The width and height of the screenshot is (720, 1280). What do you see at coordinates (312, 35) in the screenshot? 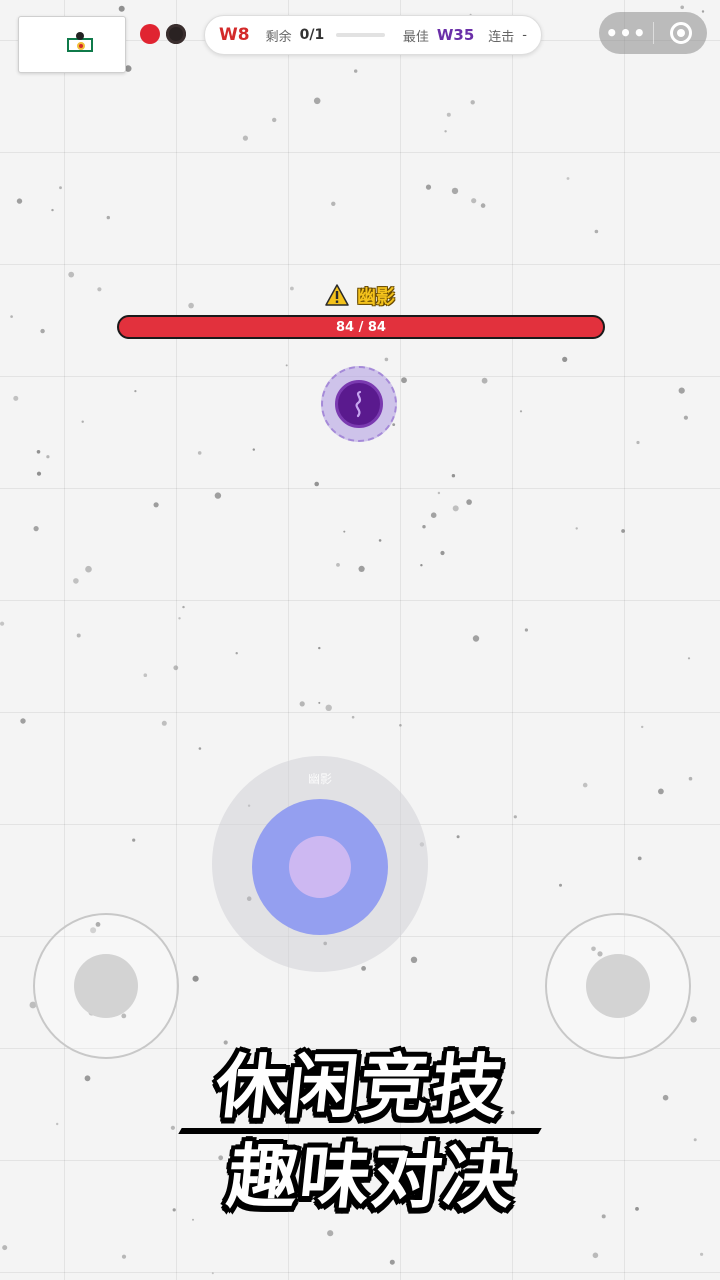
I see `remaining-value: 0/1` at bounding box center [312, 35].